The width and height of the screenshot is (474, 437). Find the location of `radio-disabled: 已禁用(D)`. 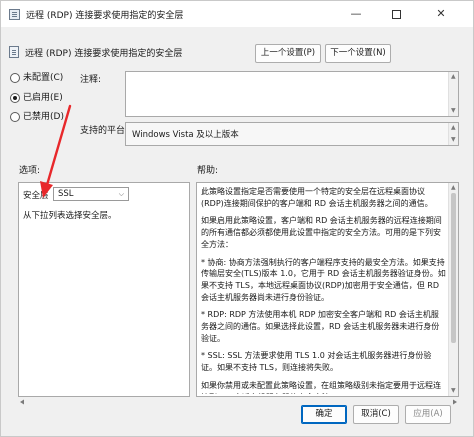

radio-disabled: 已禁用(D) is located at coordinates (37, 117).